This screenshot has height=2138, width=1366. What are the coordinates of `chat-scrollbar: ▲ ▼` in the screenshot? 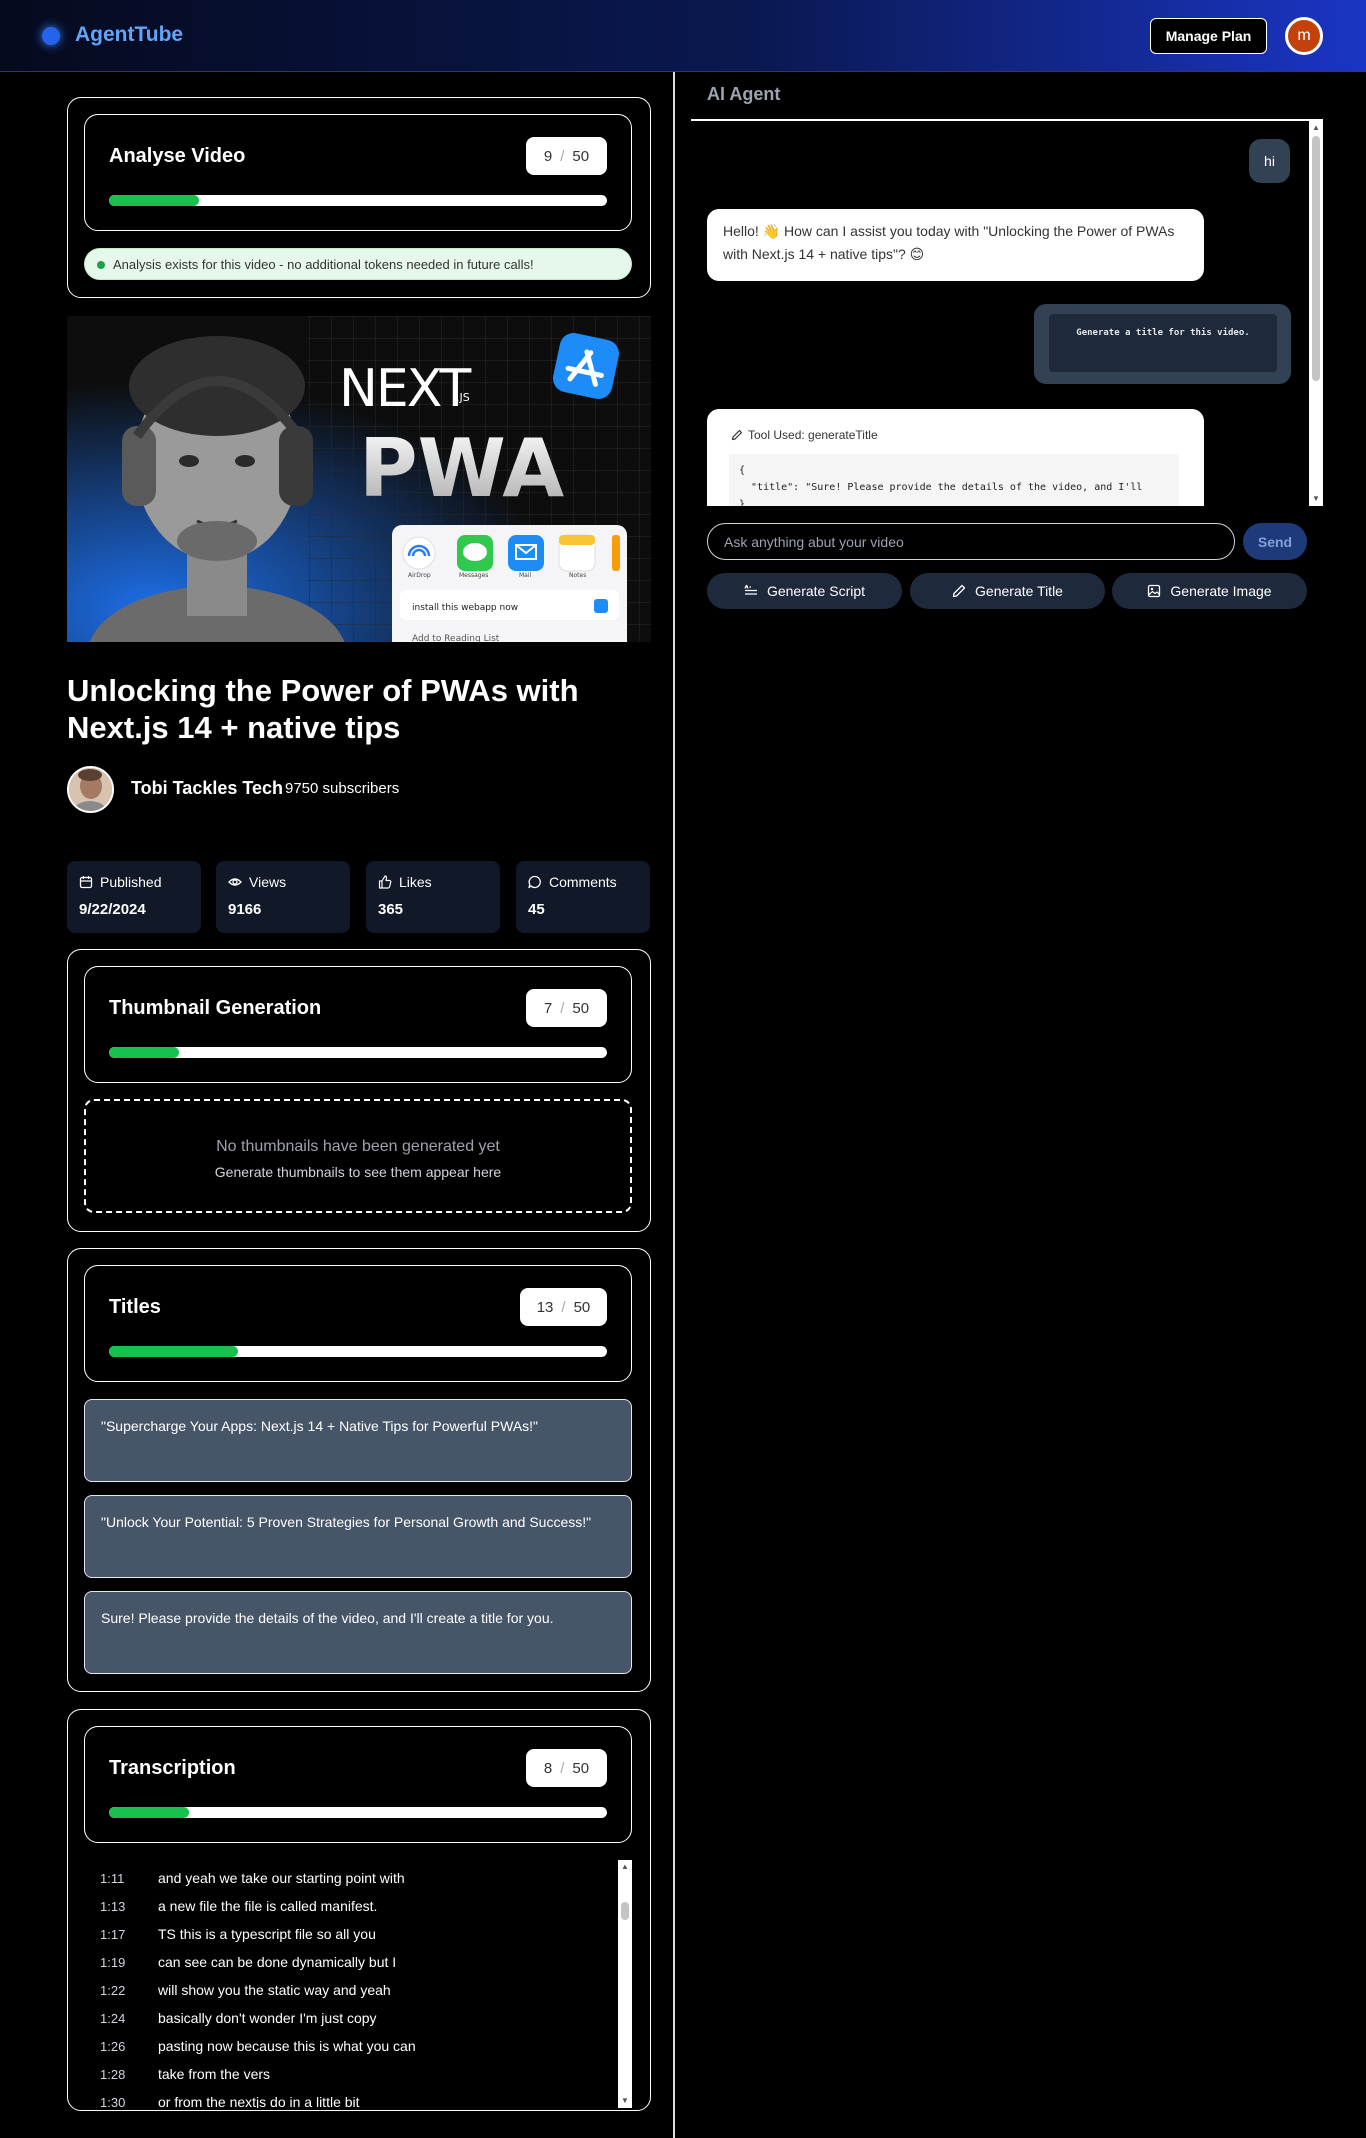 It's located at (1316, 313).